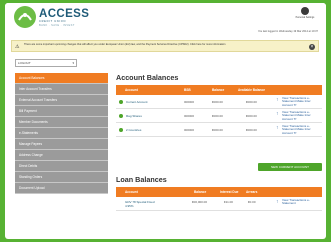  I want to click on loan-balances-title: Loan Balances, so click(141, 179).